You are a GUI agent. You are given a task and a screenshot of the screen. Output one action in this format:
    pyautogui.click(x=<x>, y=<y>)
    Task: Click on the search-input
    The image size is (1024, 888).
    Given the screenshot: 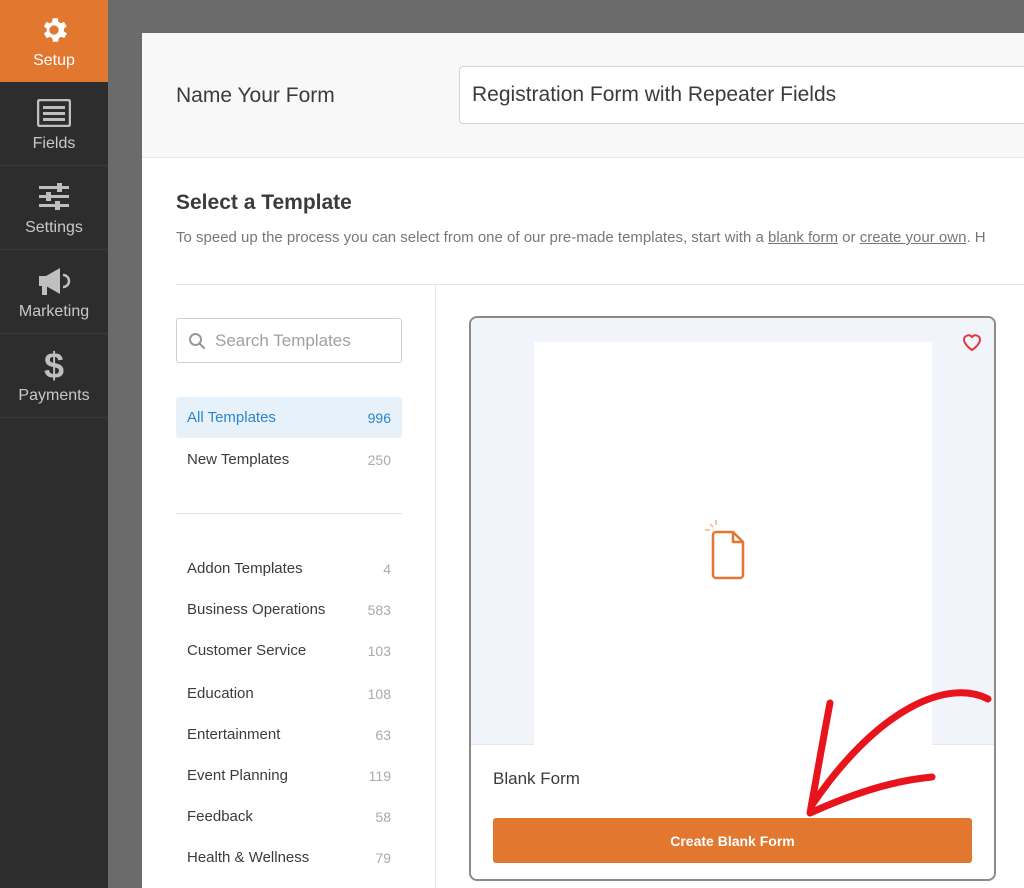 What is the action you would take?
    pyautogui.click(x=305, y=341)
    